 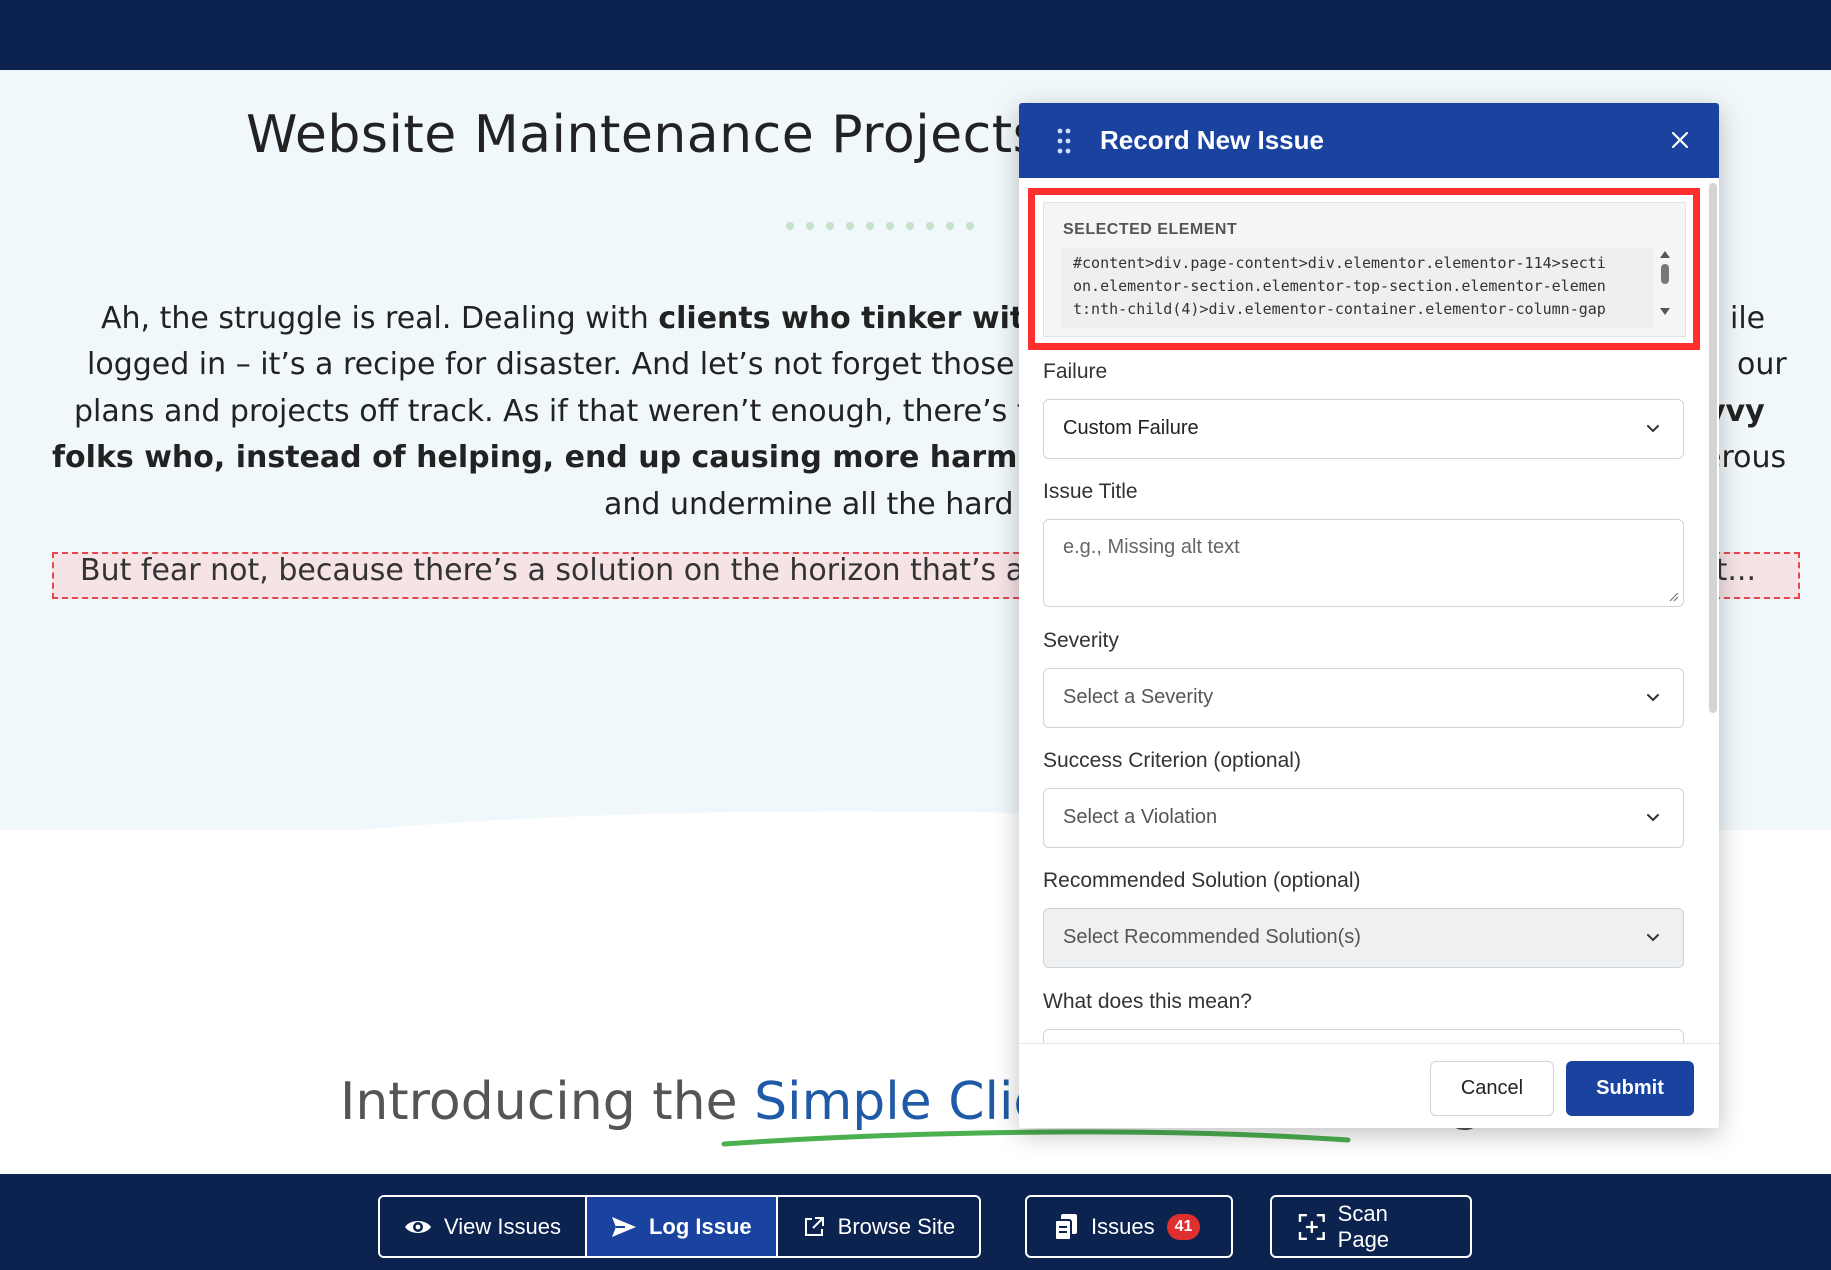 What do you see at coordinates (1680, 140) in the screenshot?
I see `close-icon` at bounding box center [1680, 140].